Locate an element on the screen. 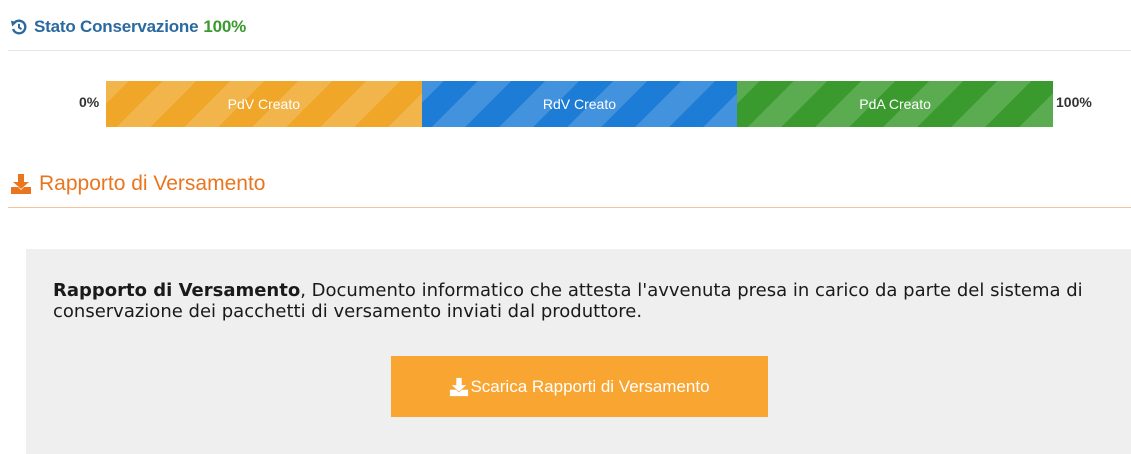 This screenshot has height=454, width=1131. download-reports-label: Scarica Rapporti di Versamento is located at coordinates (590, 386).